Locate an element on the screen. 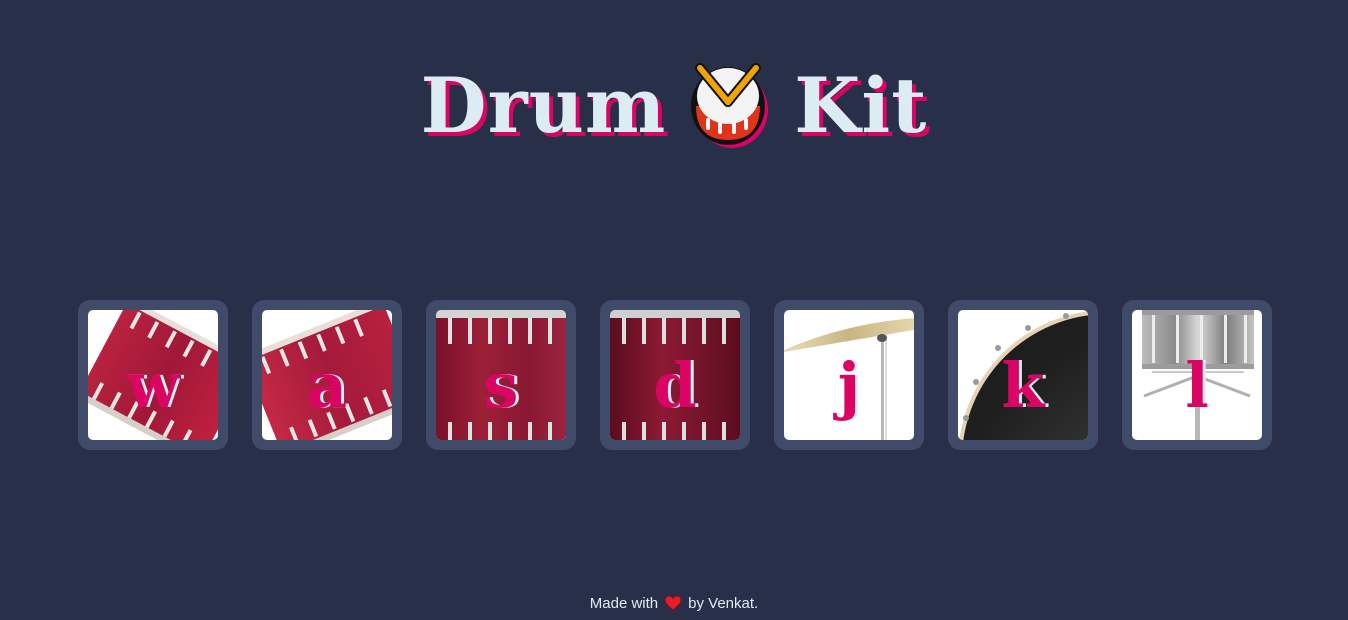 The height and width of the screenshot is (620, 1348). drum-button-l: l is located at coordinates (1197, 375).